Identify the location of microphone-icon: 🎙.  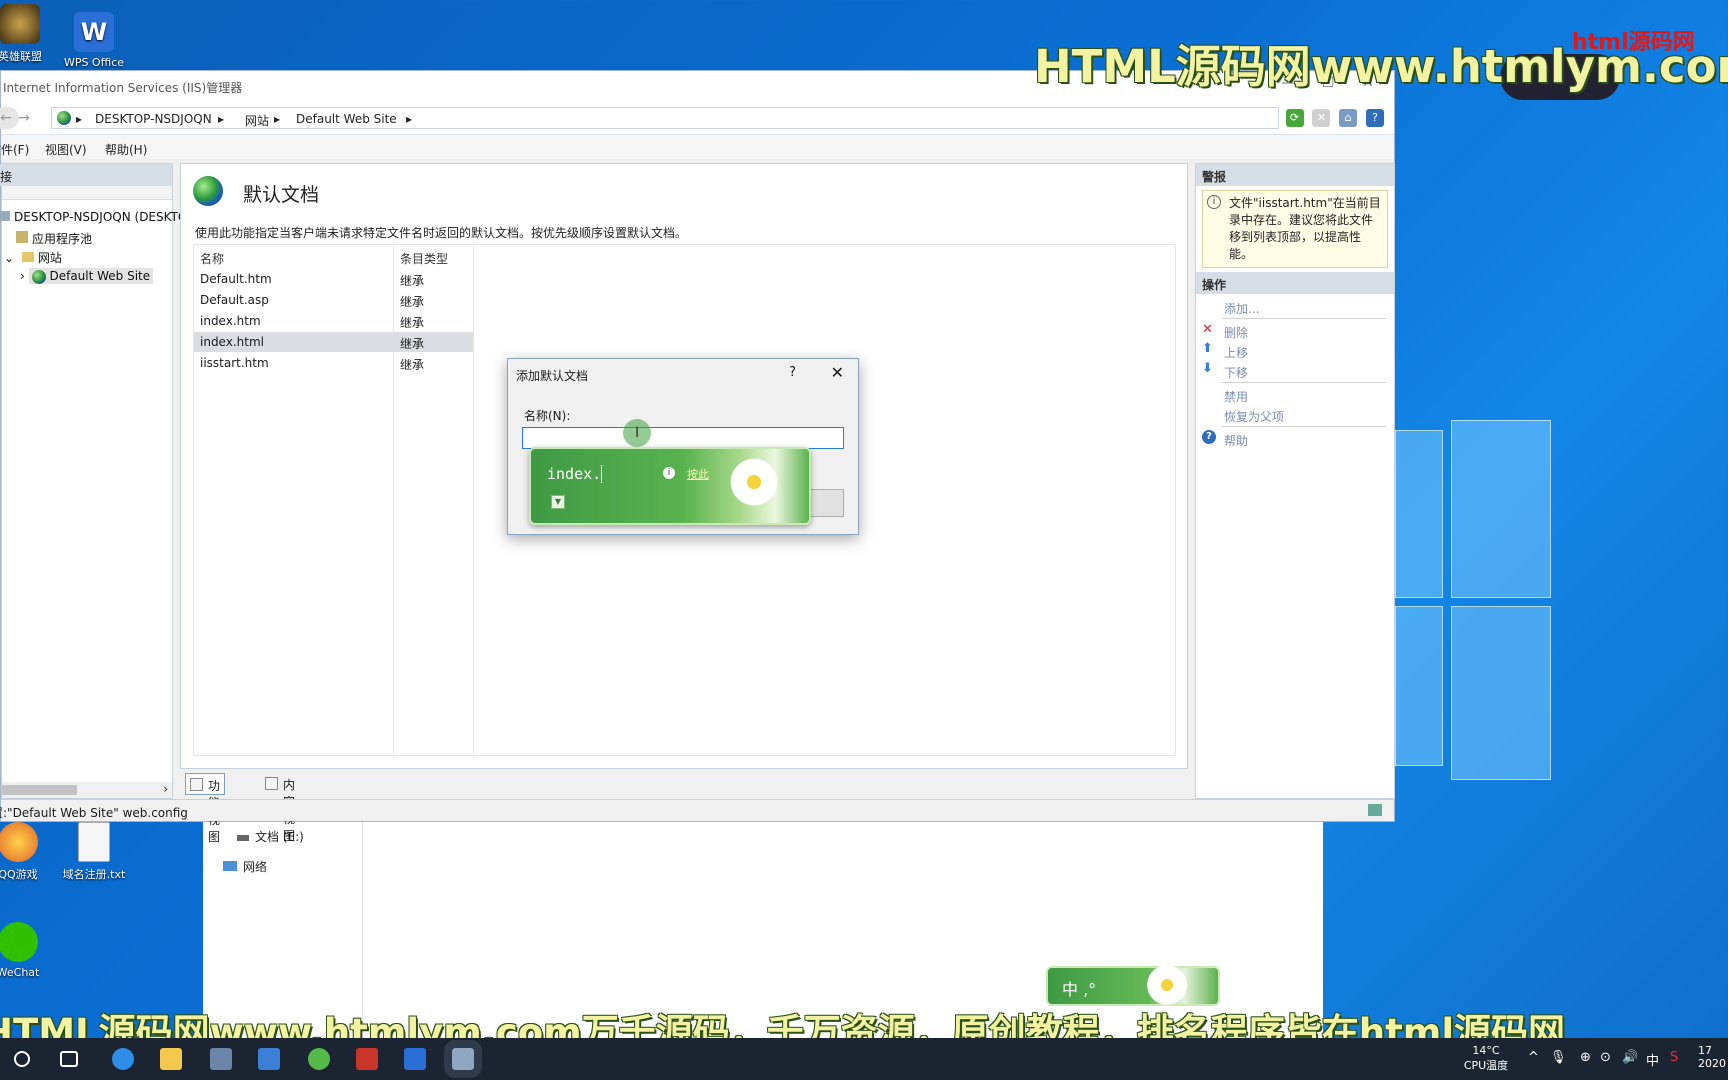
(1558, 1057).